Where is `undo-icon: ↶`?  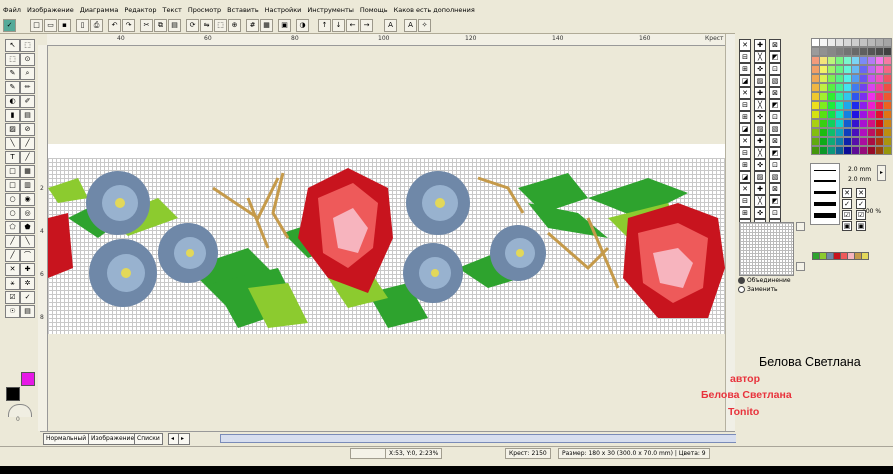
undo-icon: ↶ is located at coordinates (114, 25).